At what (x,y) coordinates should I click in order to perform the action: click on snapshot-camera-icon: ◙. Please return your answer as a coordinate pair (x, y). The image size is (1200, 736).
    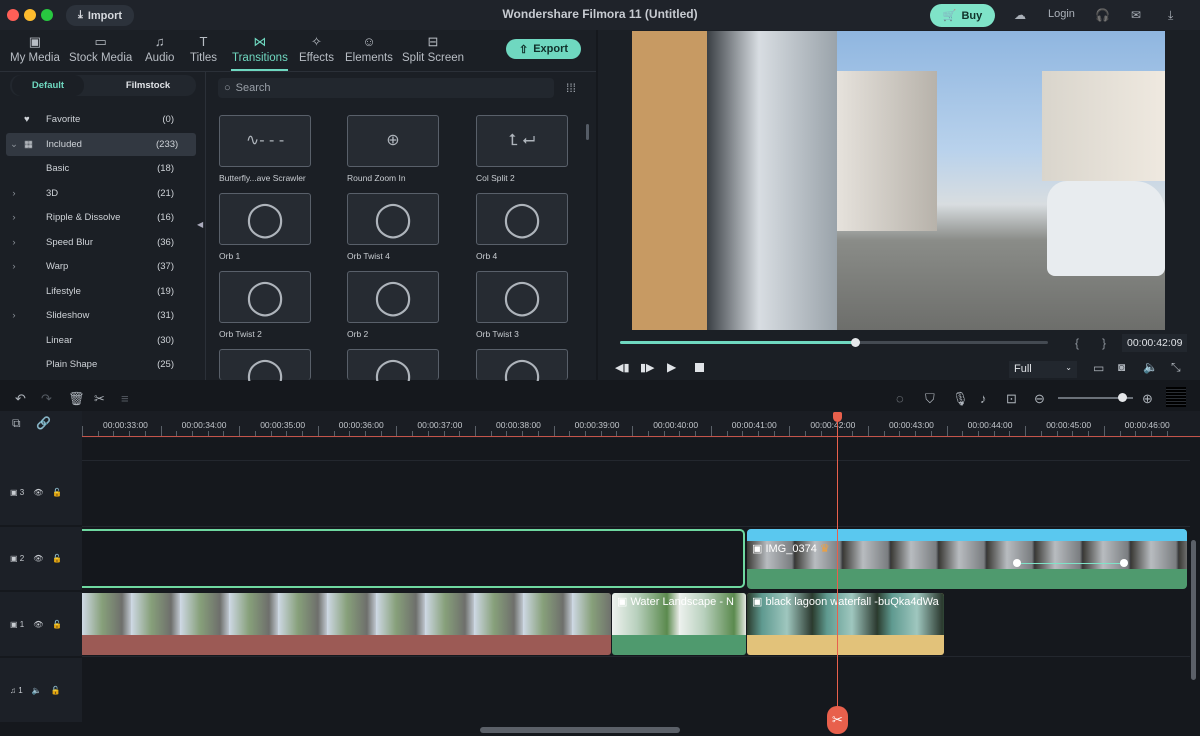
    Looking at the image, I should click on (1121, 367).